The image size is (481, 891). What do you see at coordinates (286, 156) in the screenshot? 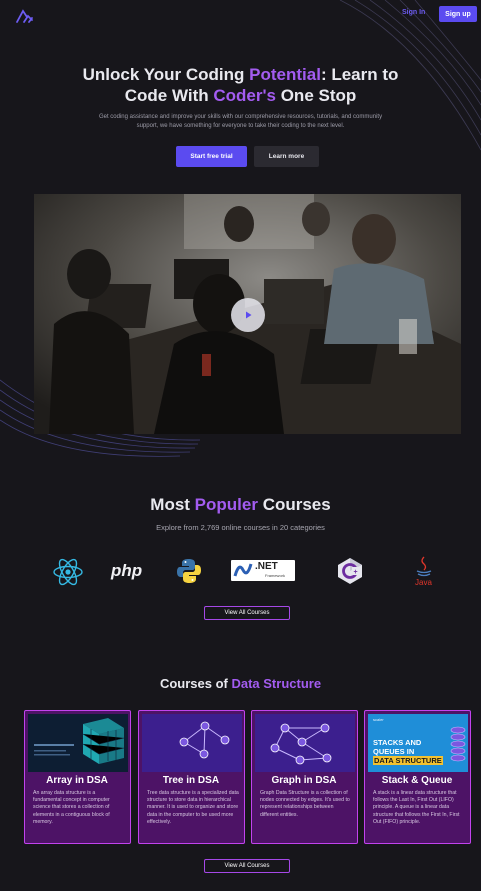
I see `learn-more-button: Learn more` at bounding box center [286, 156].